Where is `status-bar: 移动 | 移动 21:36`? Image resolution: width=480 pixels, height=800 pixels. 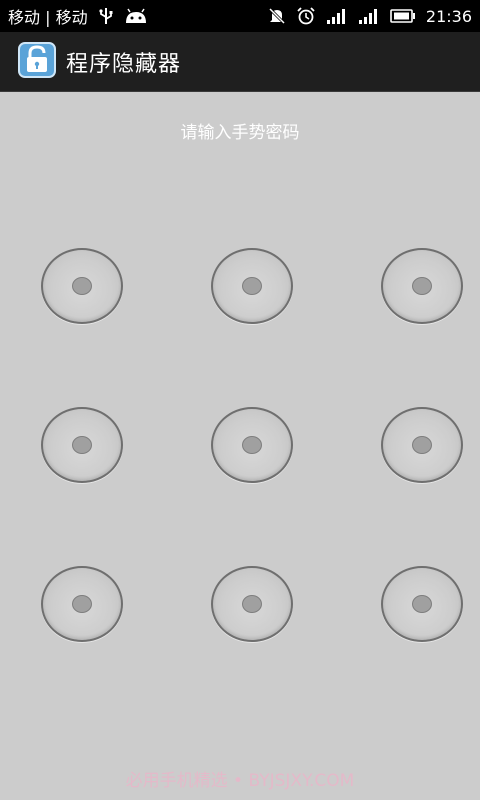 status-bar: 移动 | 移动 21:36 is located at coordinates (240, 16).